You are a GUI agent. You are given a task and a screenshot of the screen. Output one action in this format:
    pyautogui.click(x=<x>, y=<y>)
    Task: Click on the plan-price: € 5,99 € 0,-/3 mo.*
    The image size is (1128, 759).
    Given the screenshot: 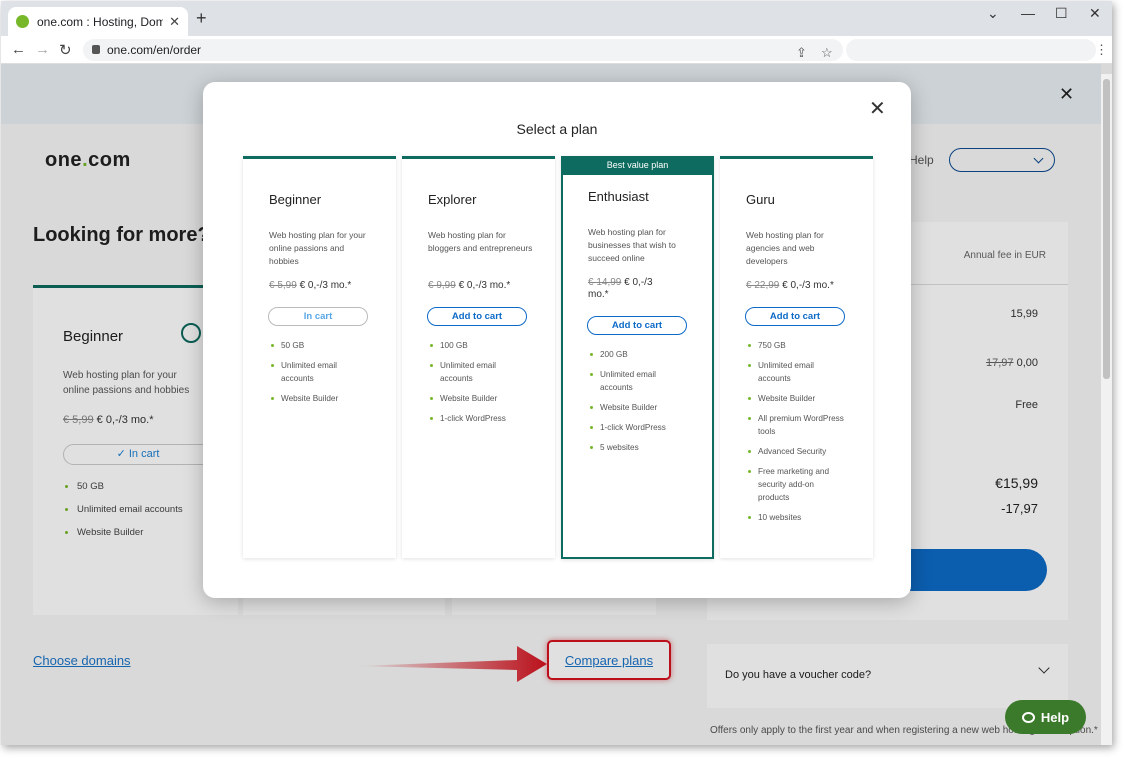 What is the action you would take?
    pyautogui.click(x=324, y=286)
    